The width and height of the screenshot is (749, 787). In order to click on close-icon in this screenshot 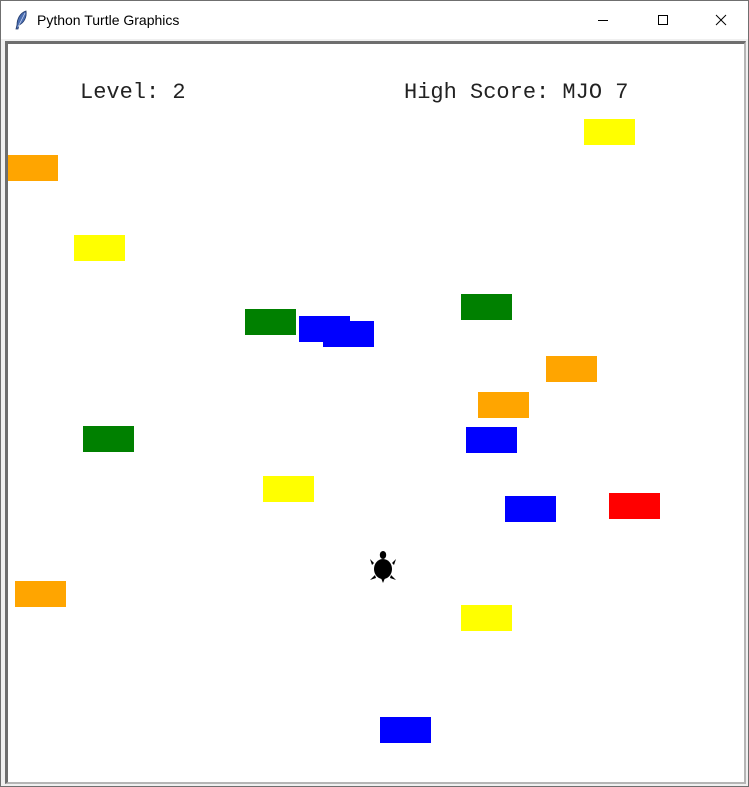, I will do `click(721, 20)`.